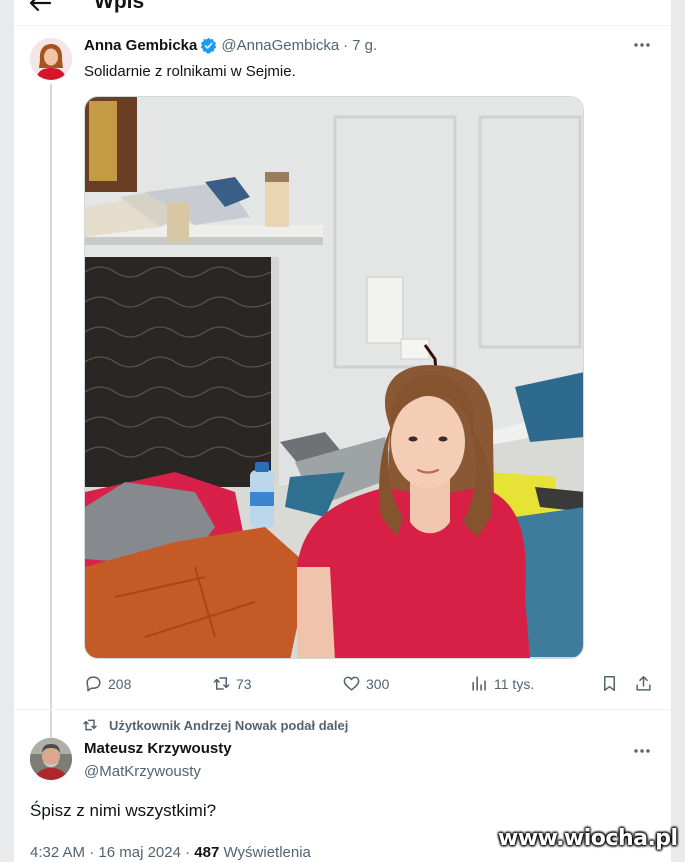  I want to click on author-row: Anna Gembicka @AnnaGembicka · 7 g., so click(230, 45).